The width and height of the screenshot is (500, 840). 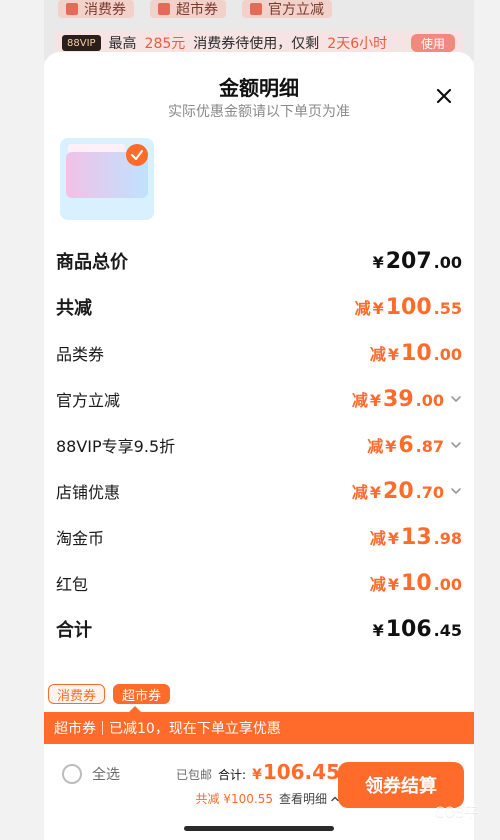 I want to click on close-button, so click(x=444, y=96).